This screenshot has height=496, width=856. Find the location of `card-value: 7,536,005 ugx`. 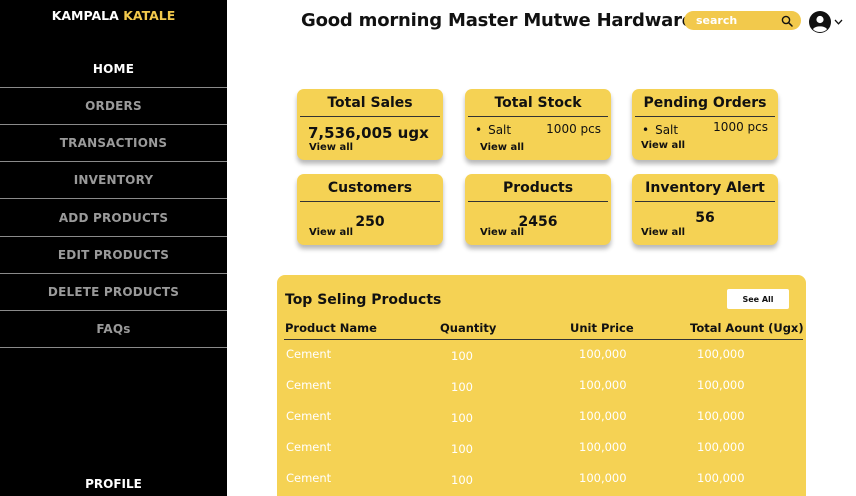

card-value: 7,536,005 ugx is located at coordinates (368, 133).